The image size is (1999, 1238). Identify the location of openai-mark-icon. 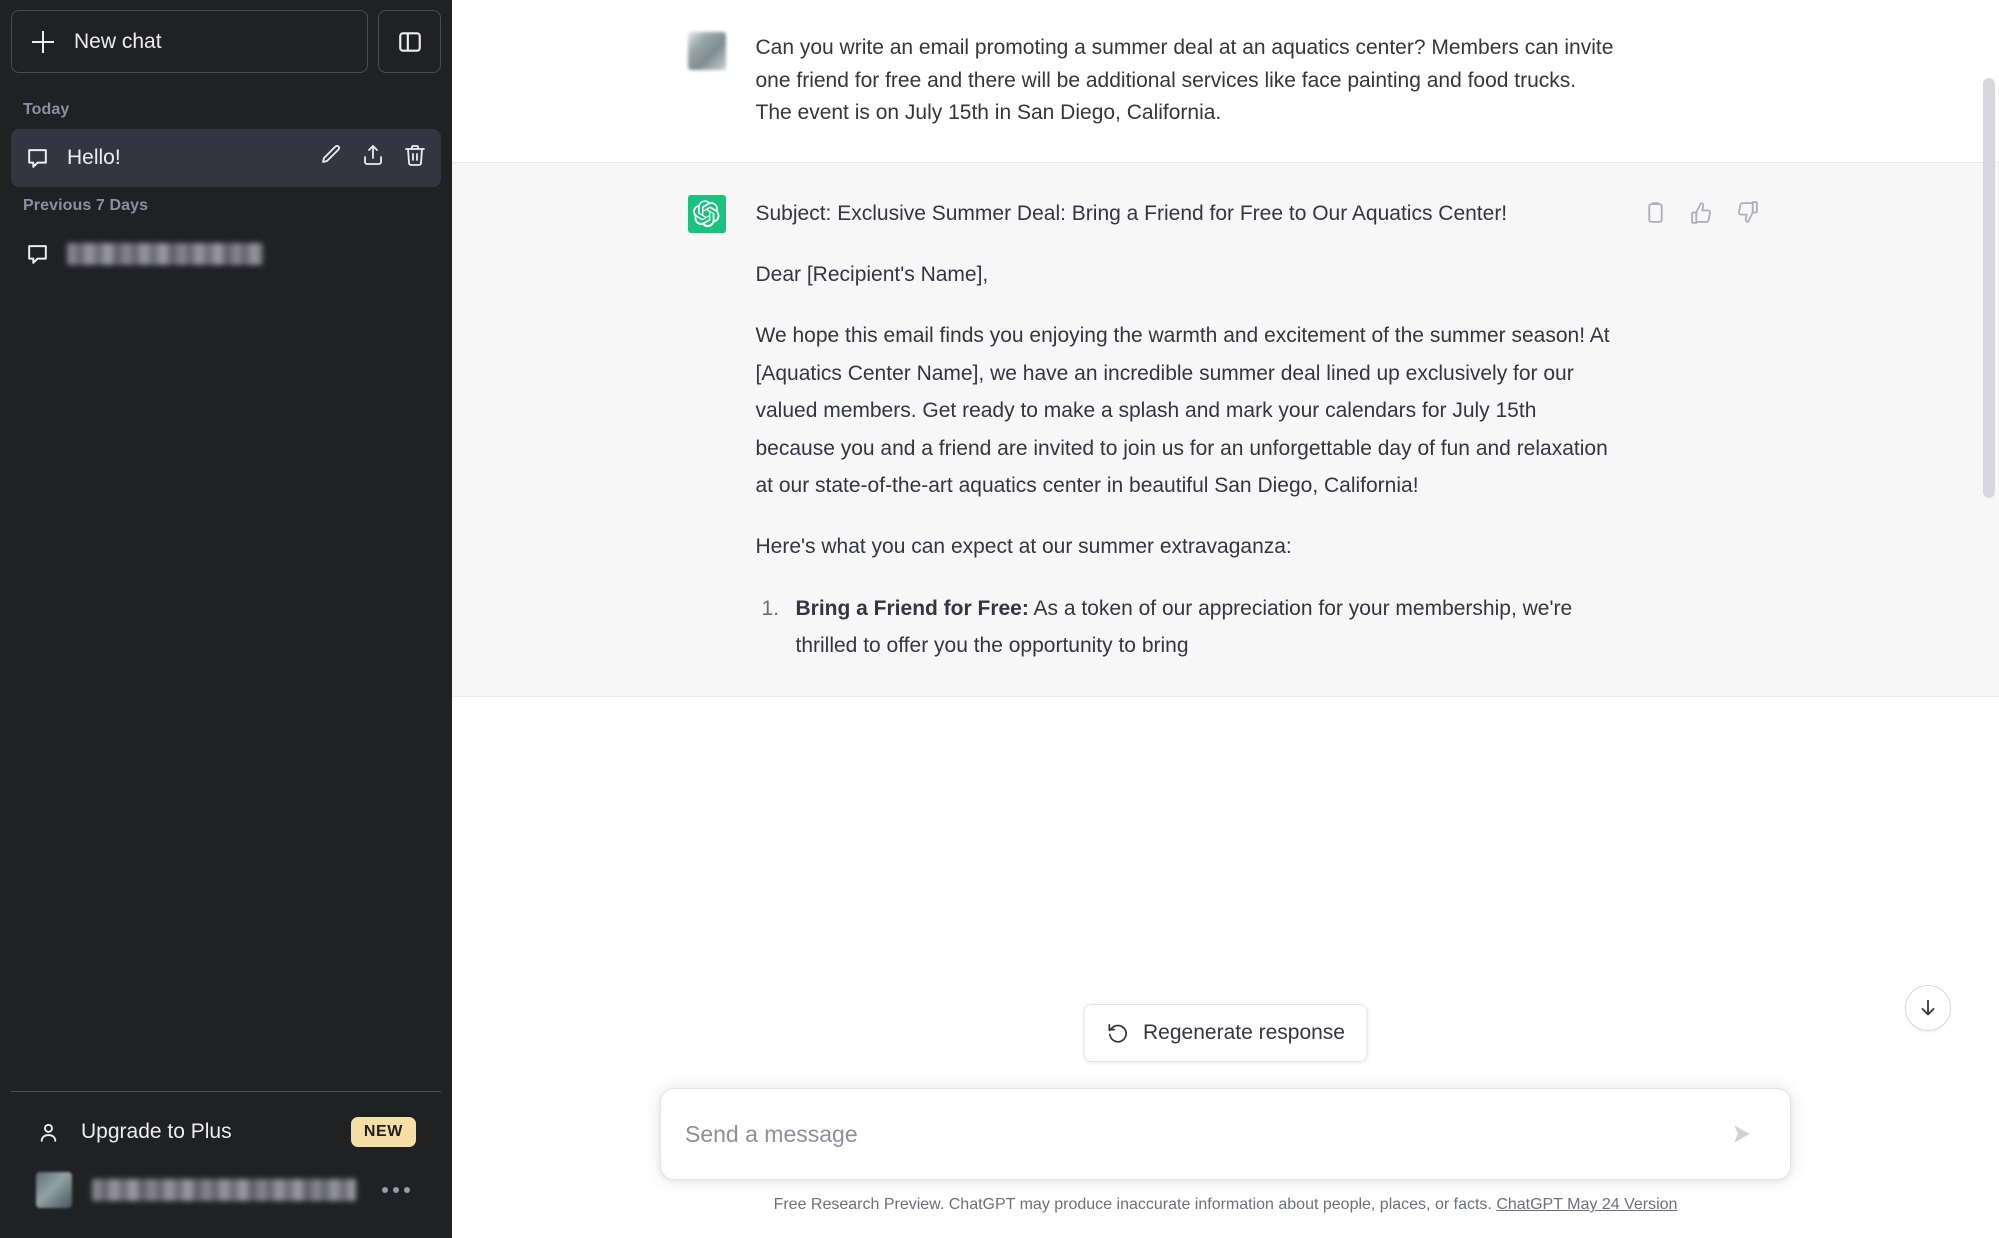
(706, 214).